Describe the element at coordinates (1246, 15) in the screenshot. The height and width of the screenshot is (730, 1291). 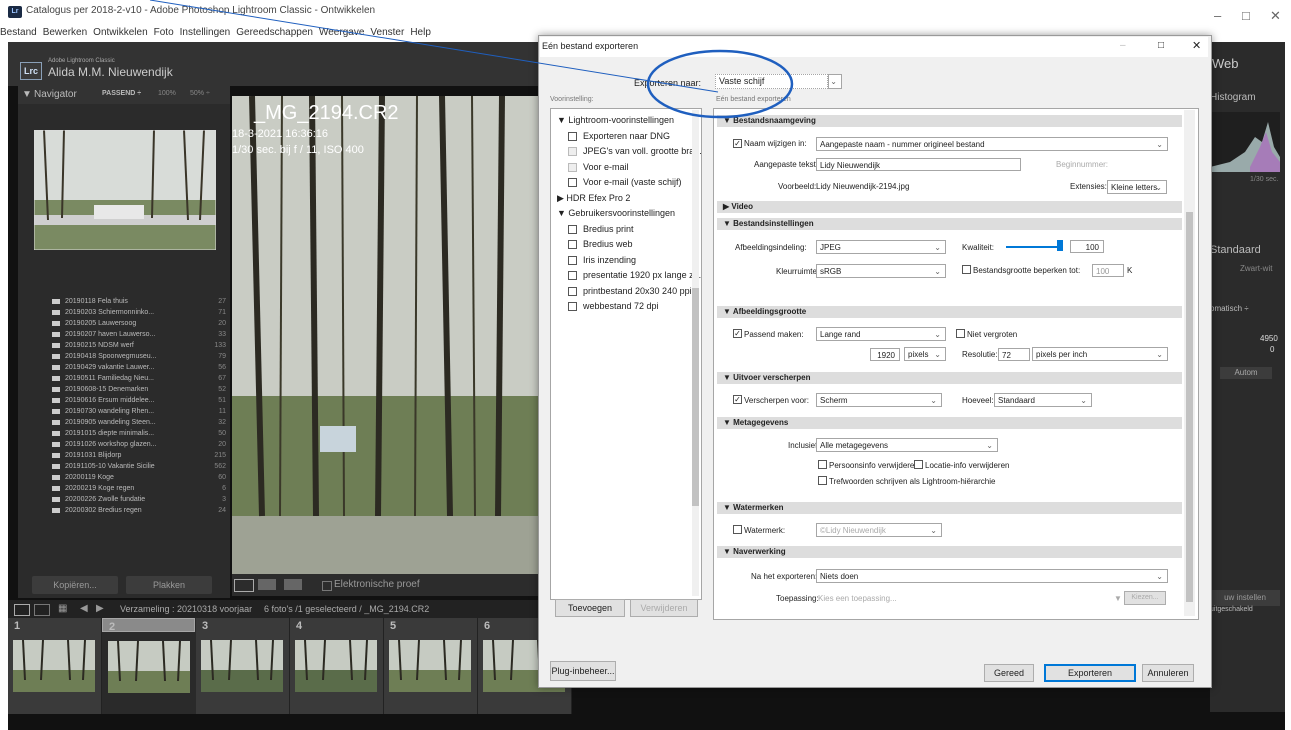
I see `maximize-button: □` at that location.